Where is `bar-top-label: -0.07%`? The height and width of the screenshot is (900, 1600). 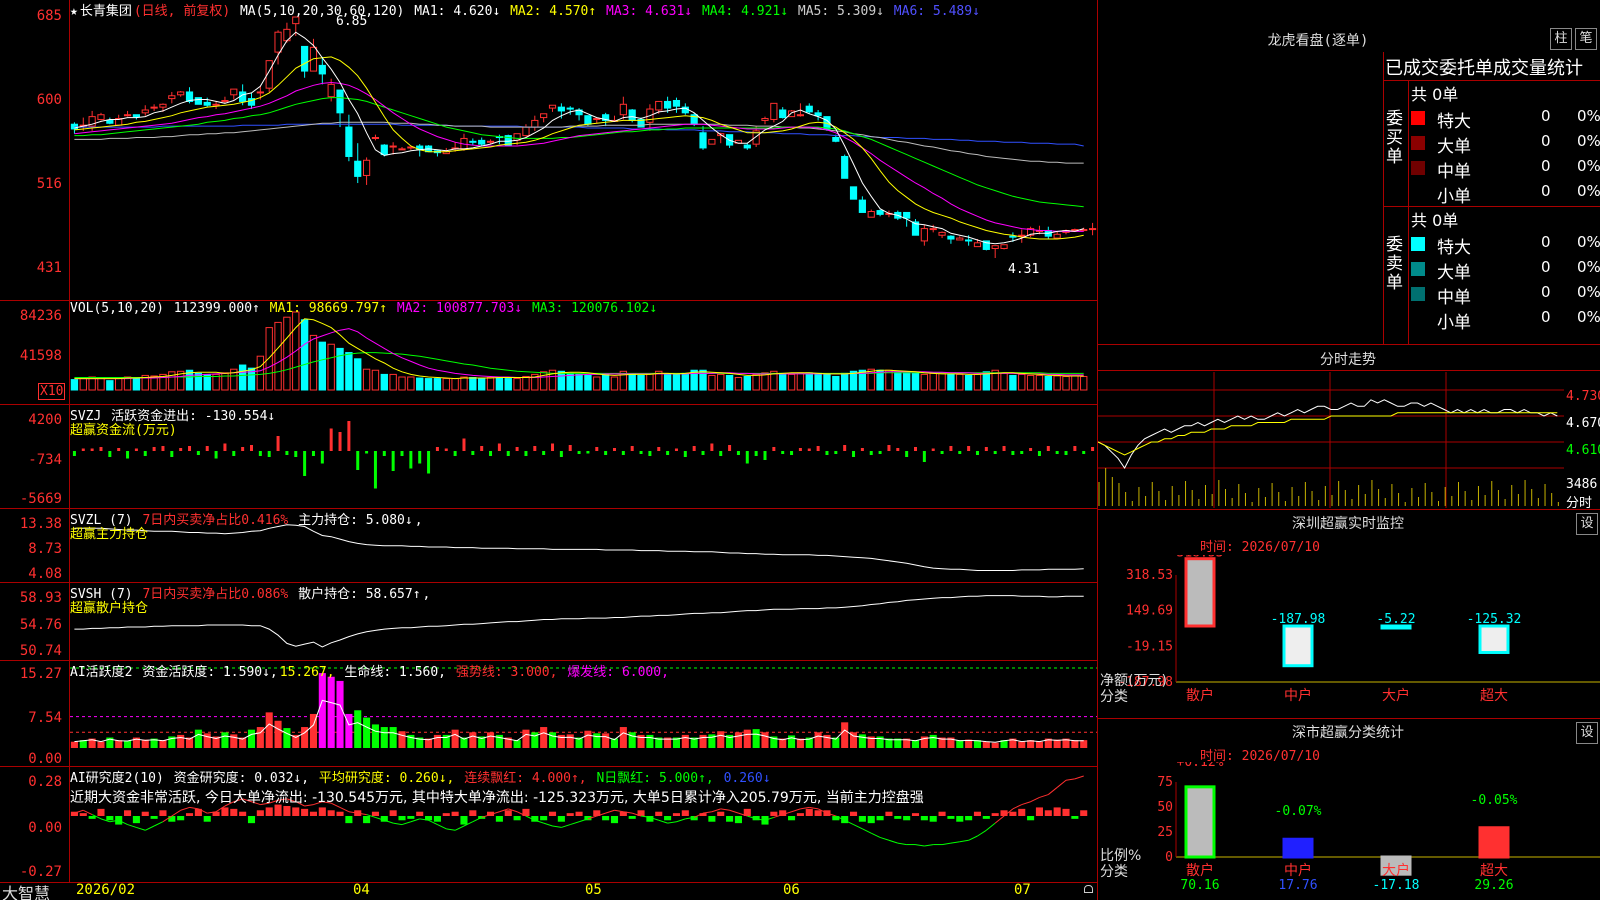 bar-top-label: -0.07% is located at coordinates (1298, 811).